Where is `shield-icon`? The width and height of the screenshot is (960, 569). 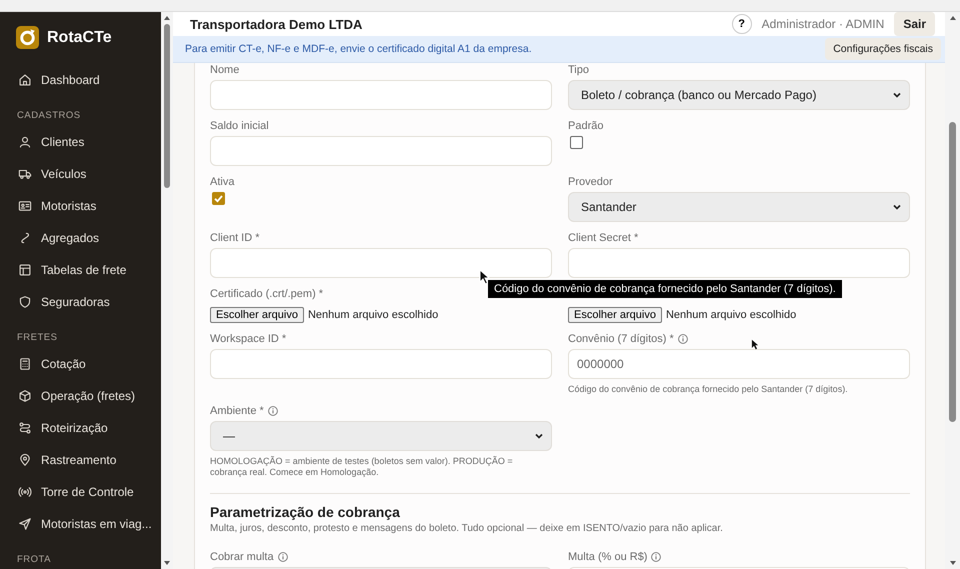
shield-icon is located at coordinates (25, 302).